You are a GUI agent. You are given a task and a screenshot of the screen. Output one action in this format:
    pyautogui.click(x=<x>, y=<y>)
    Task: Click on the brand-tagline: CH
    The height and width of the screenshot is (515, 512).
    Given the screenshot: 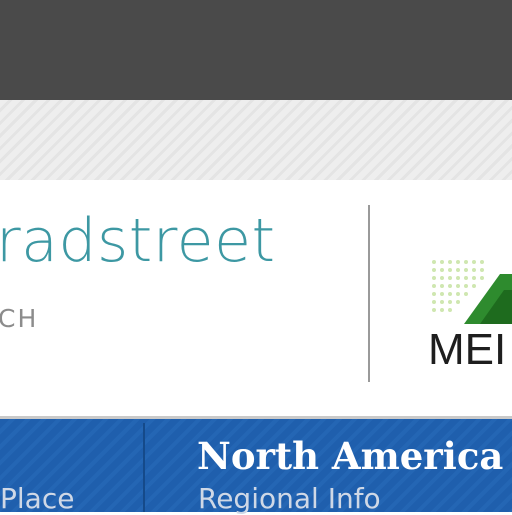 What is the action you would take?
    pyautogui.click(x=19, y=318)
    